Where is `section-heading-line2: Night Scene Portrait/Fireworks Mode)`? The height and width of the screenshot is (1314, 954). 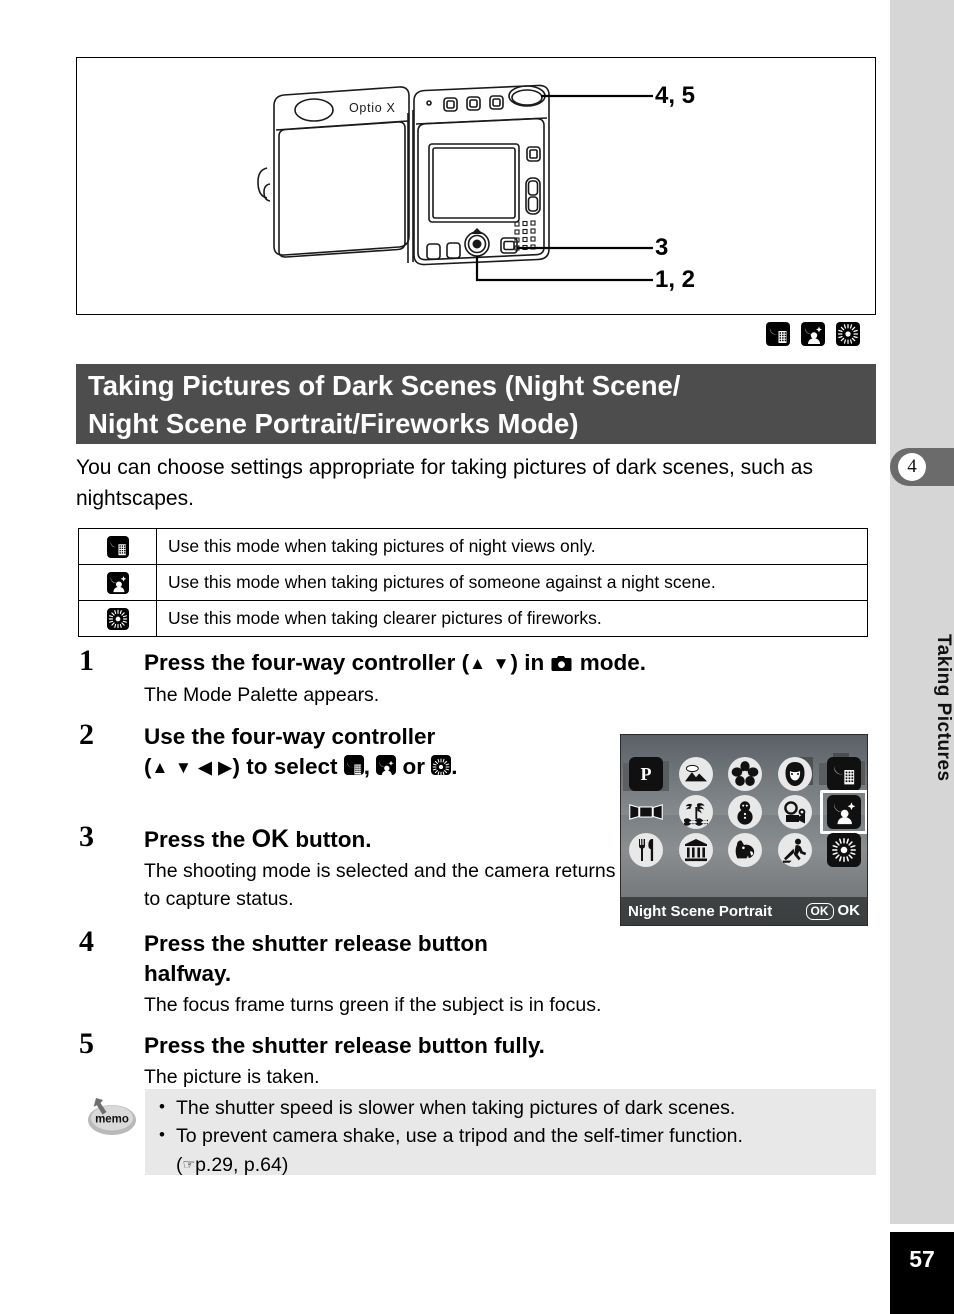 section-heading-line2: Night Scene Portrait/Fireworks Mode) is located at coordinates (333, 423).